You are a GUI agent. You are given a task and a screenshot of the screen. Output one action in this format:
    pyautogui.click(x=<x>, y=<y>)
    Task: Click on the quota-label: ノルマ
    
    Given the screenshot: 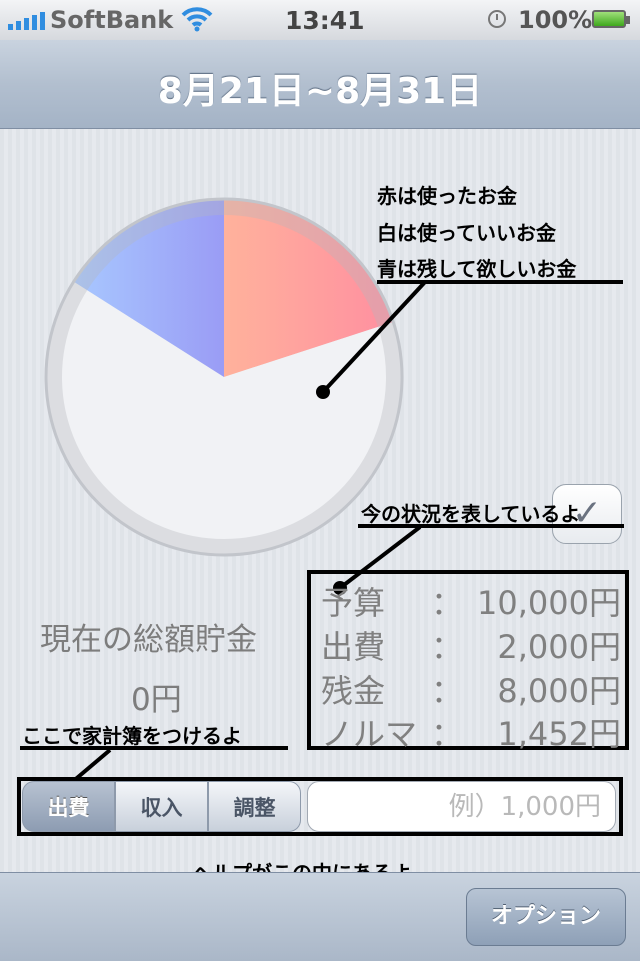 What is the action you would take?
    pyautogui.click(x=369, y=734)
    